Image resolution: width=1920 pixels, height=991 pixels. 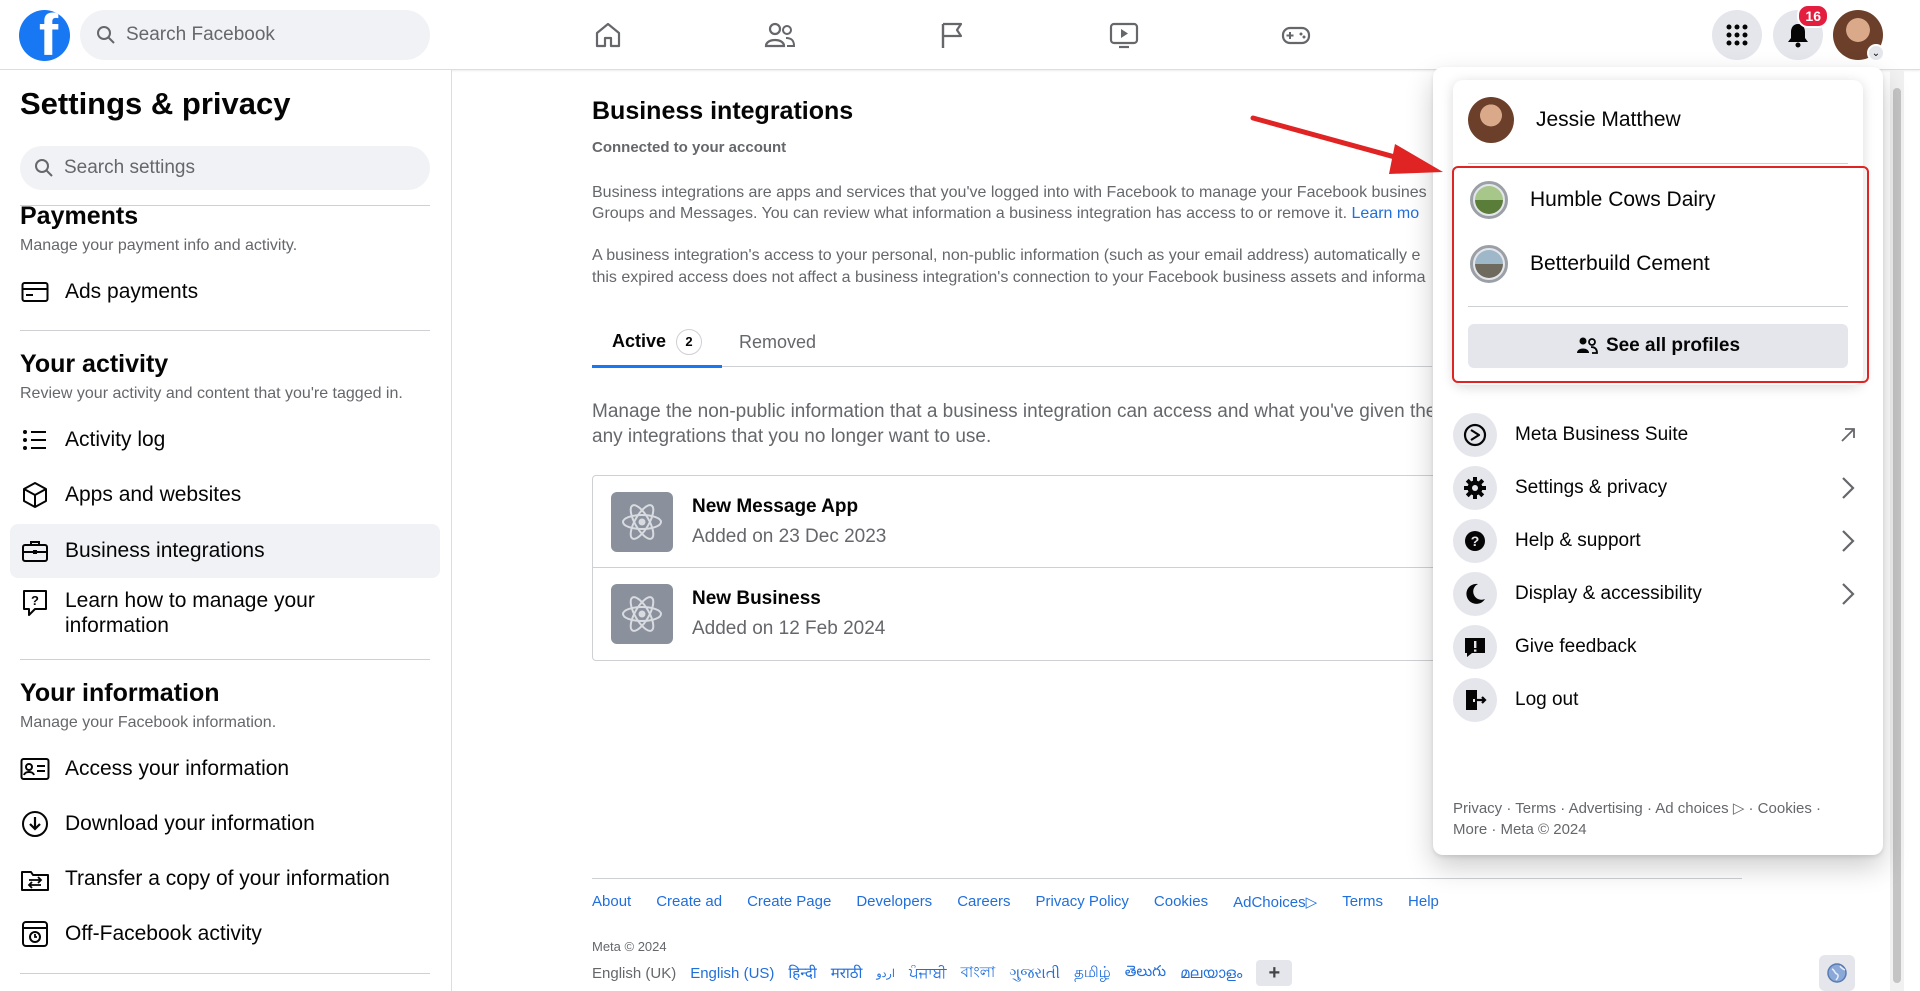 I want to click on tab-label: Removed, so click(x=778, y=341).